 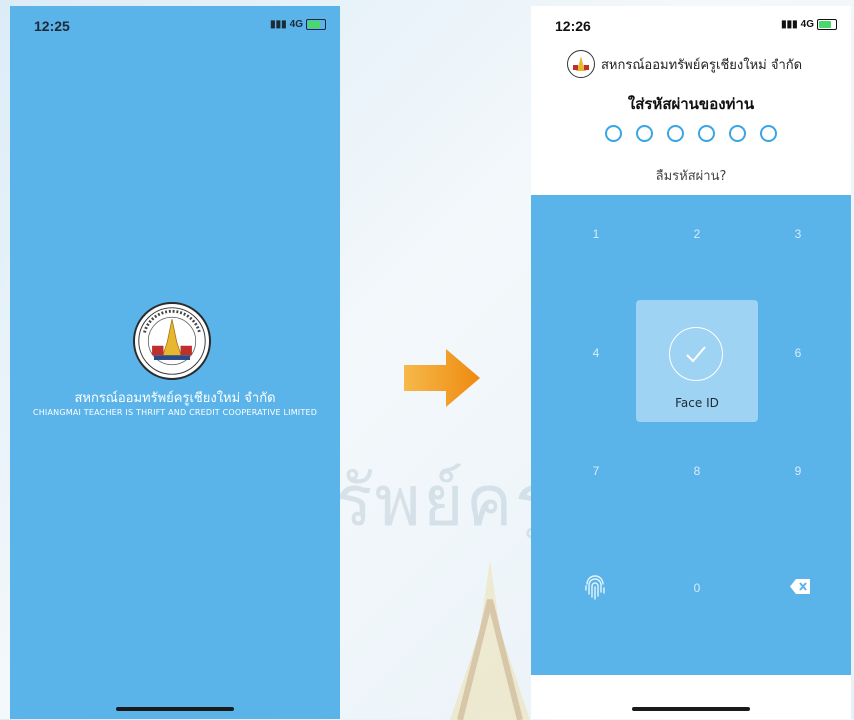 What do you see at coordinates (800, 586) in the screenshot?
I see `backspace-icon` at bounding box center [800, 586].